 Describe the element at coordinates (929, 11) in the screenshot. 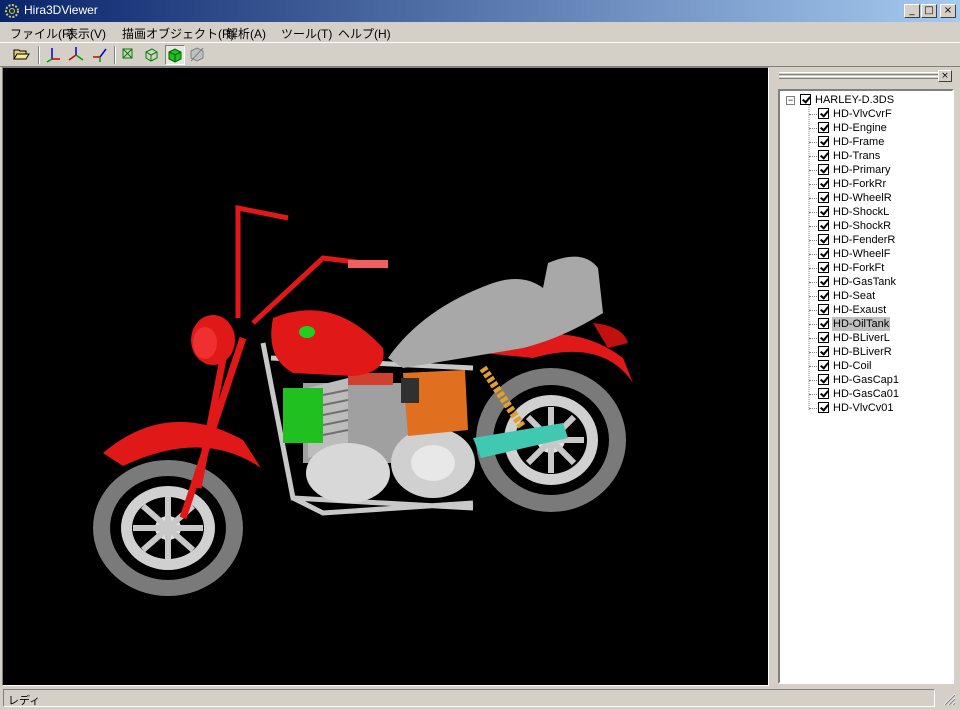

I see `maximize-button: □` at that location.